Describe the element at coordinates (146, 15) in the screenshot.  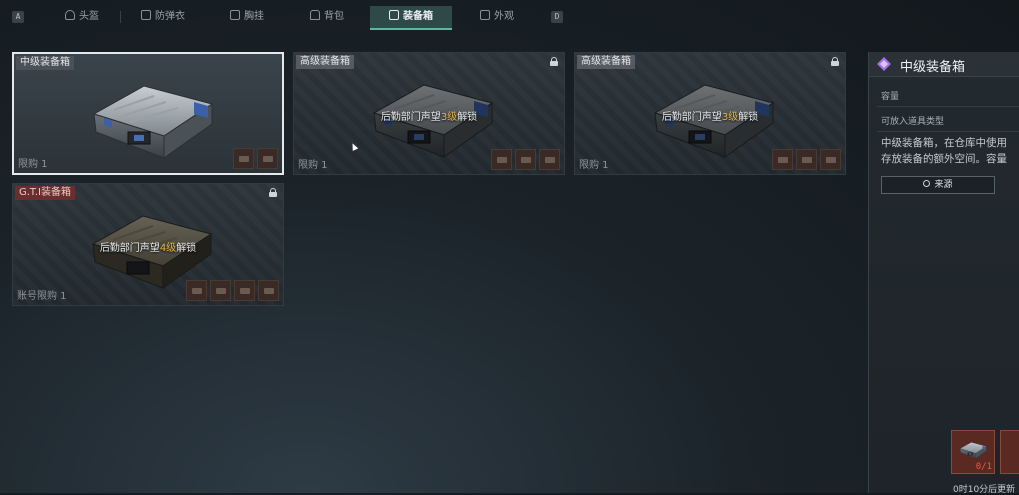
I see `vest-icon` at that location.